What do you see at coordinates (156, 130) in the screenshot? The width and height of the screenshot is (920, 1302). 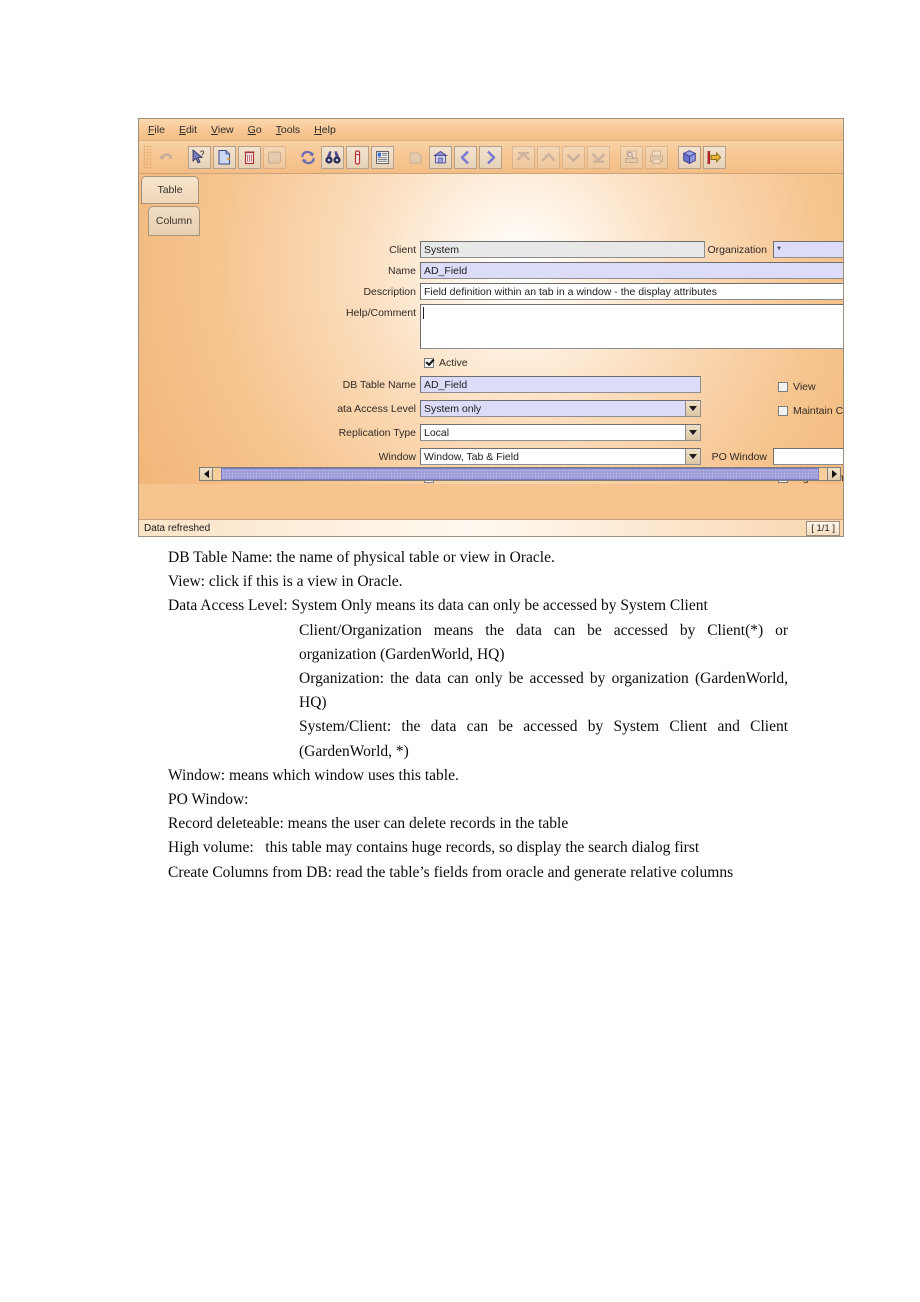 I see `menu-item-file: FFileile` at bounding box center [156, 130].